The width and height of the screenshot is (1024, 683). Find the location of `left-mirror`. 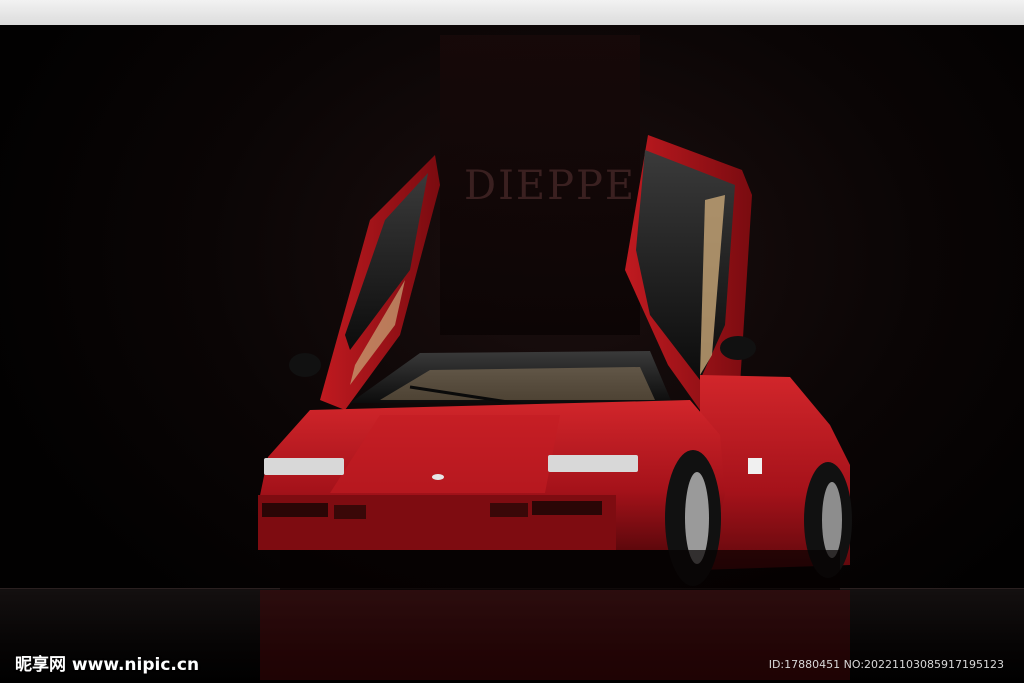

left-mirror is located at coordinates (305, 365).